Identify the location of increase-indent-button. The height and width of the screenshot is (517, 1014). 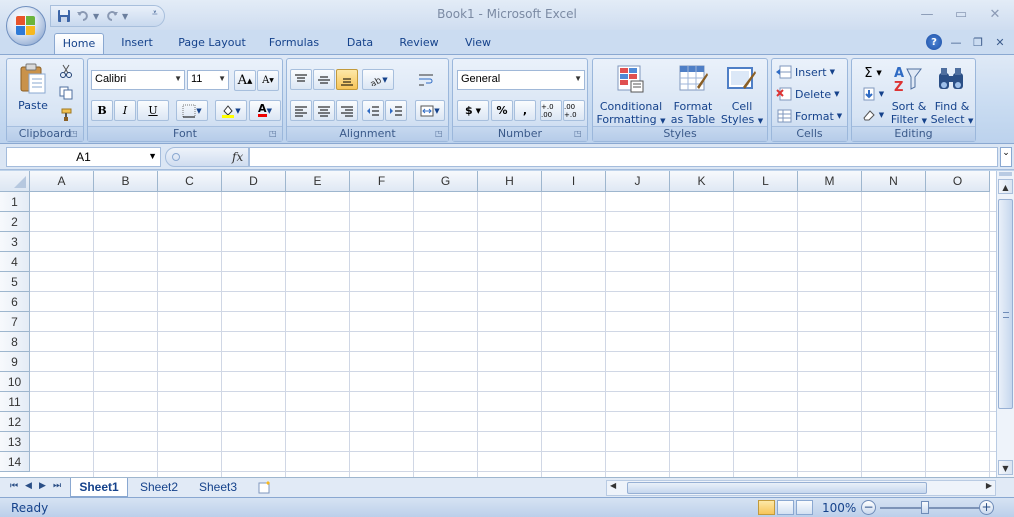
(396, 110).